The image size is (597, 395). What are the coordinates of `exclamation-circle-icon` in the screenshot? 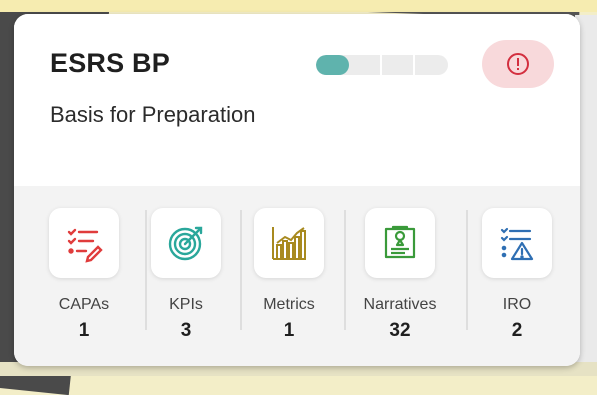 It's located at (518, 64).